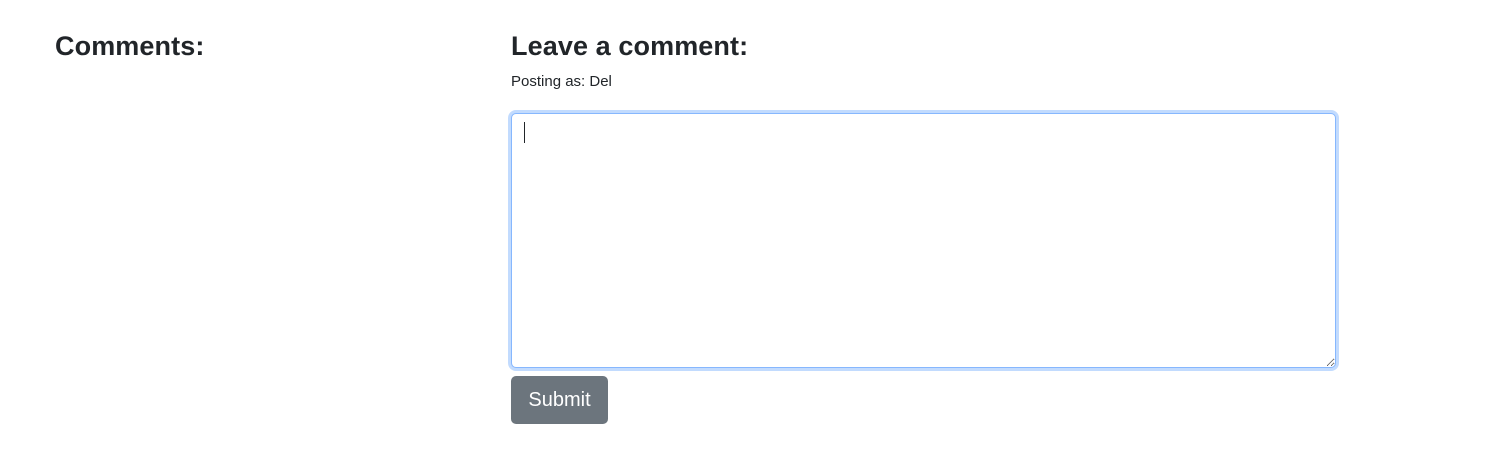 This screenshot has width=1493, height=458. I want to click on comments-heading: Comments:, so click(130, 46).